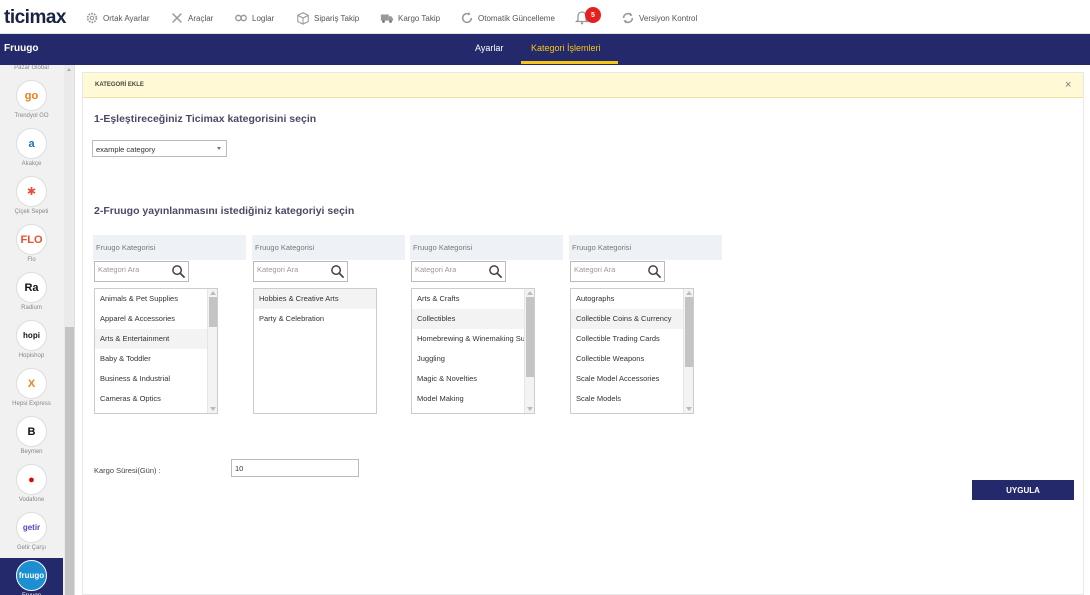  I want to click on sidebar-item-label: Vodafone, so click(31, 500).